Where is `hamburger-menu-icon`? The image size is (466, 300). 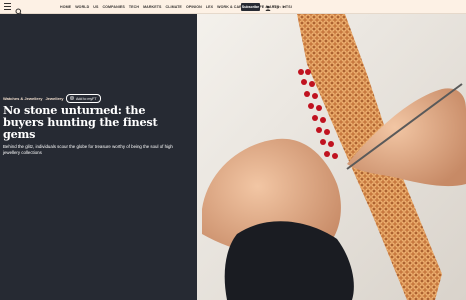 hamburger-menu-icon is located at coordinates (7, 6).